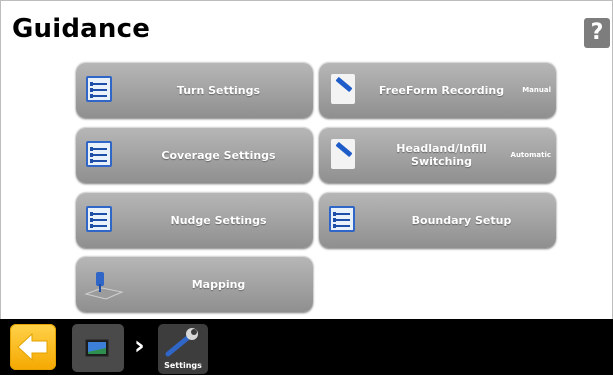 Image resolution: width=613 pixels, height=376 pixels. Describe the element at coordinates (181, 342) in the screenshot. I see `wrench-icon` at that location.